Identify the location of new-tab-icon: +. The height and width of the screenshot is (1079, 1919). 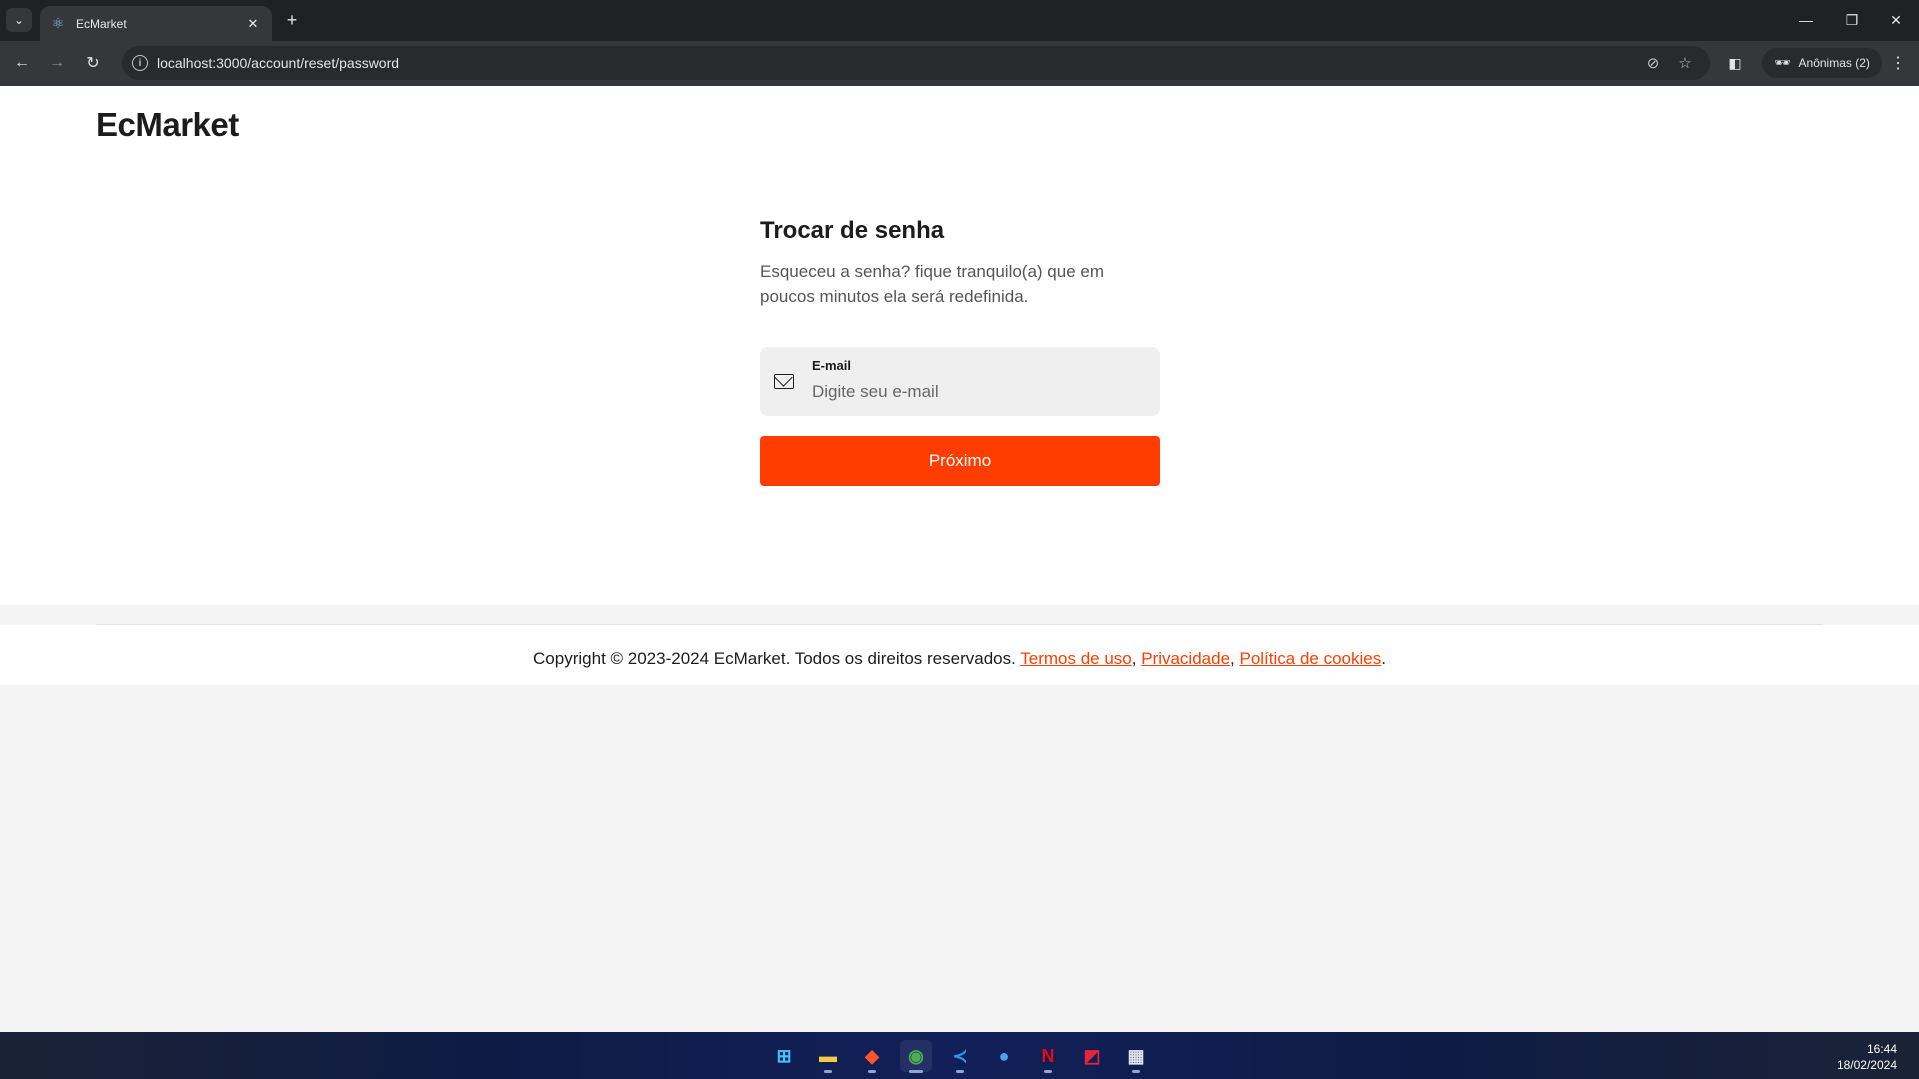
(292, 20).